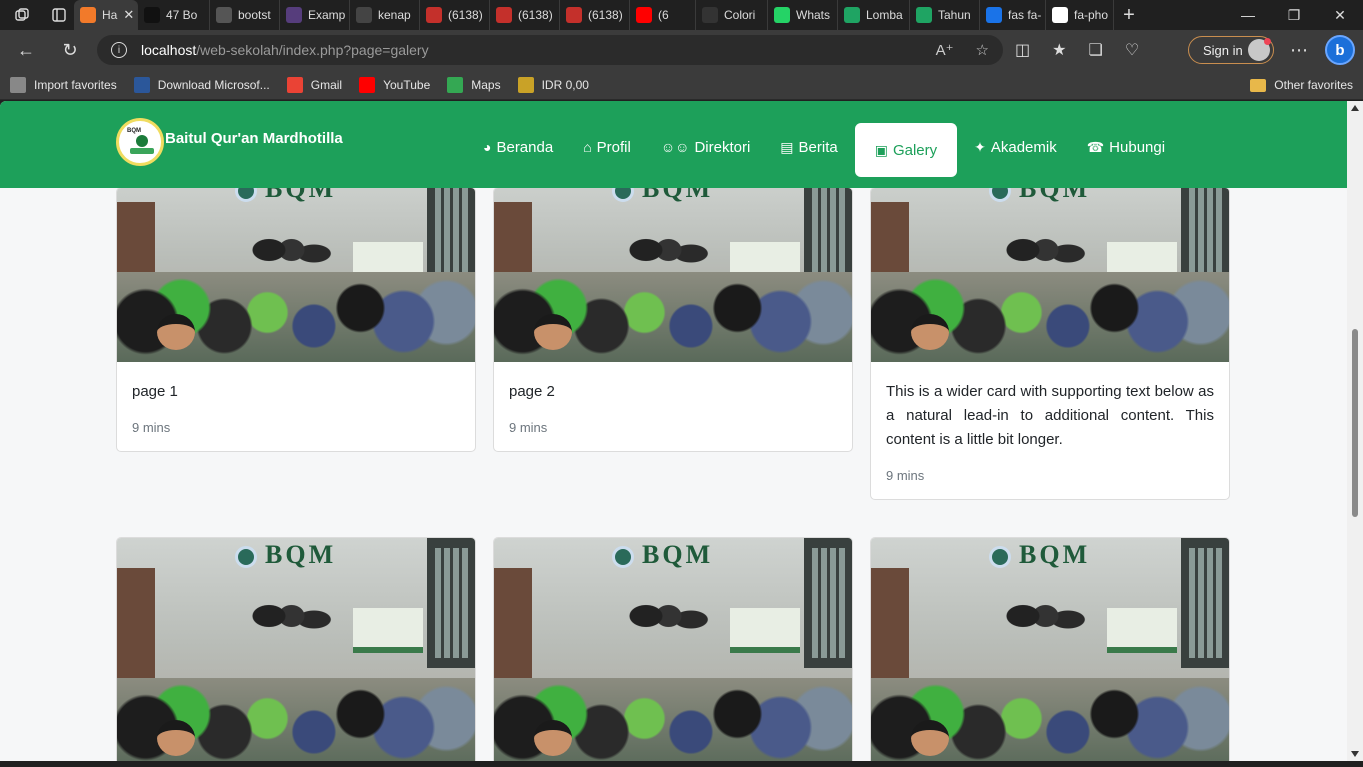  What do you see at coordinates (535, 15) in the screenshot?
I see `browser-tab-label: (6138)` at bounding box center [535, 15].